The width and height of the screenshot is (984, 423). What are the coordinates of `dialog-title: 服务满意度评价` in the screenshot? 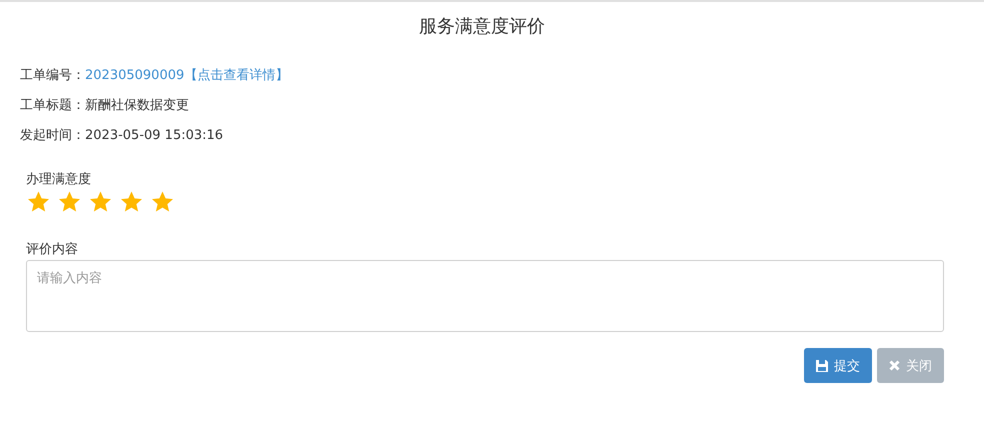 It's located at (482, 27).